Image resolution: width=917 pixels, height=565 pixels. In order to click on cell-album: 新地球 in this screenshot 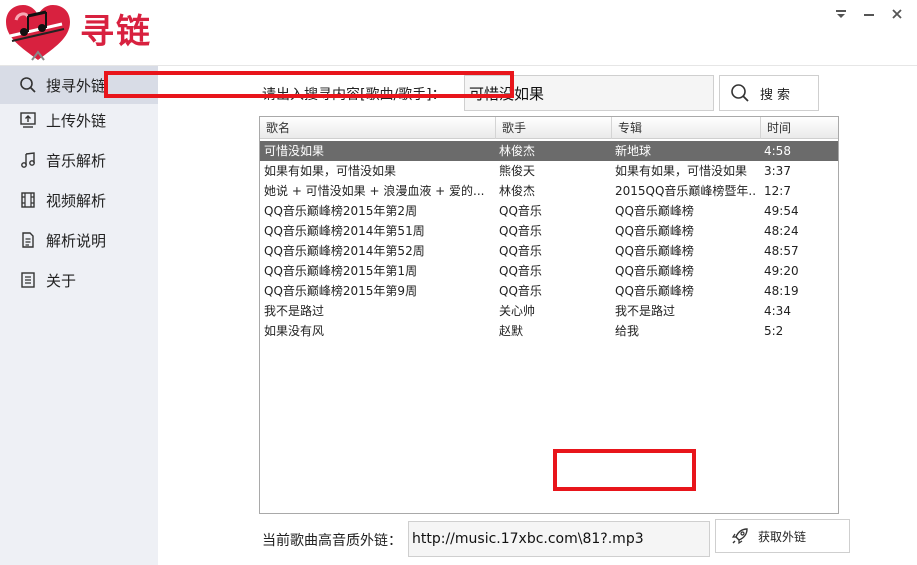, I will do `click(633, 151)`.